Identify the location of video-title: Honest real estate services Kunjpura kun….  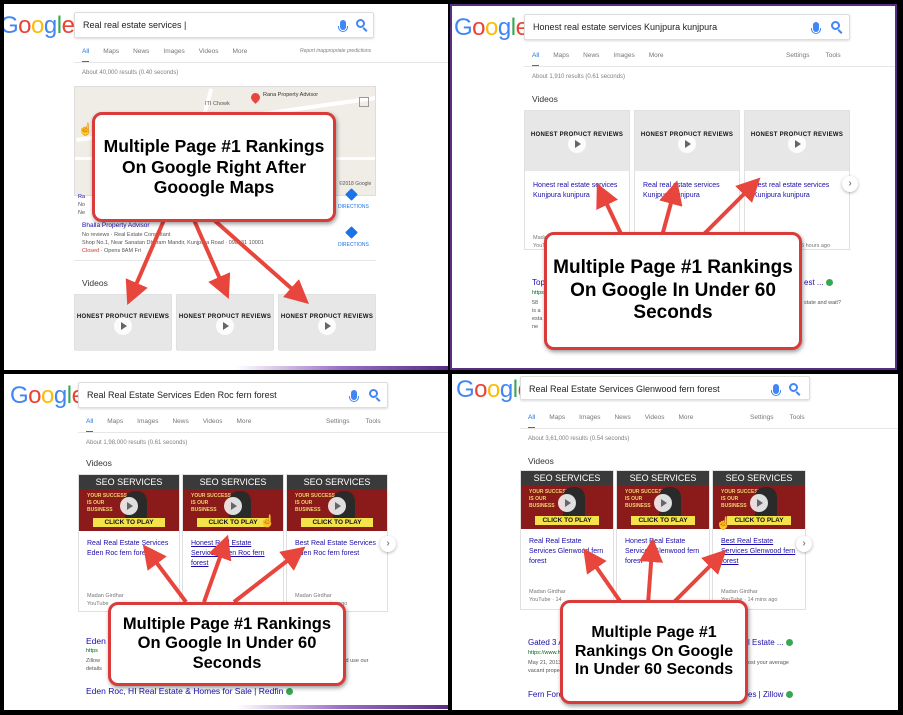
(578, 191).